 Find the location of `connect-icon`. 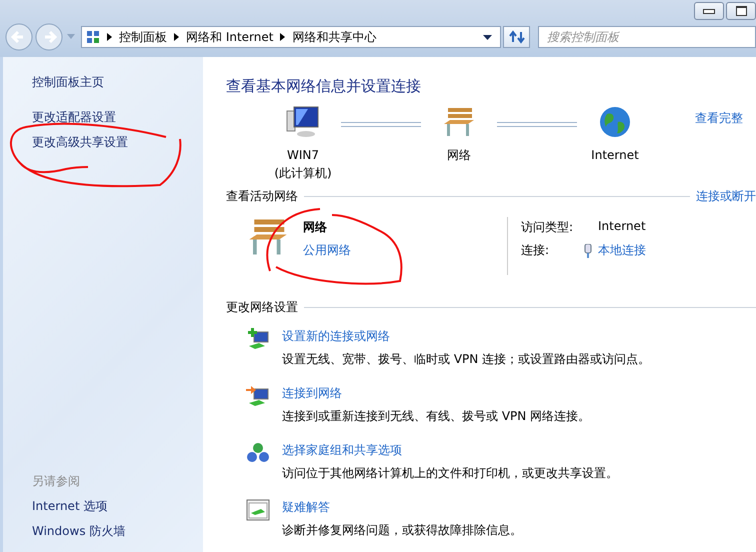

connect-icon is located at coordinates (258, 396).